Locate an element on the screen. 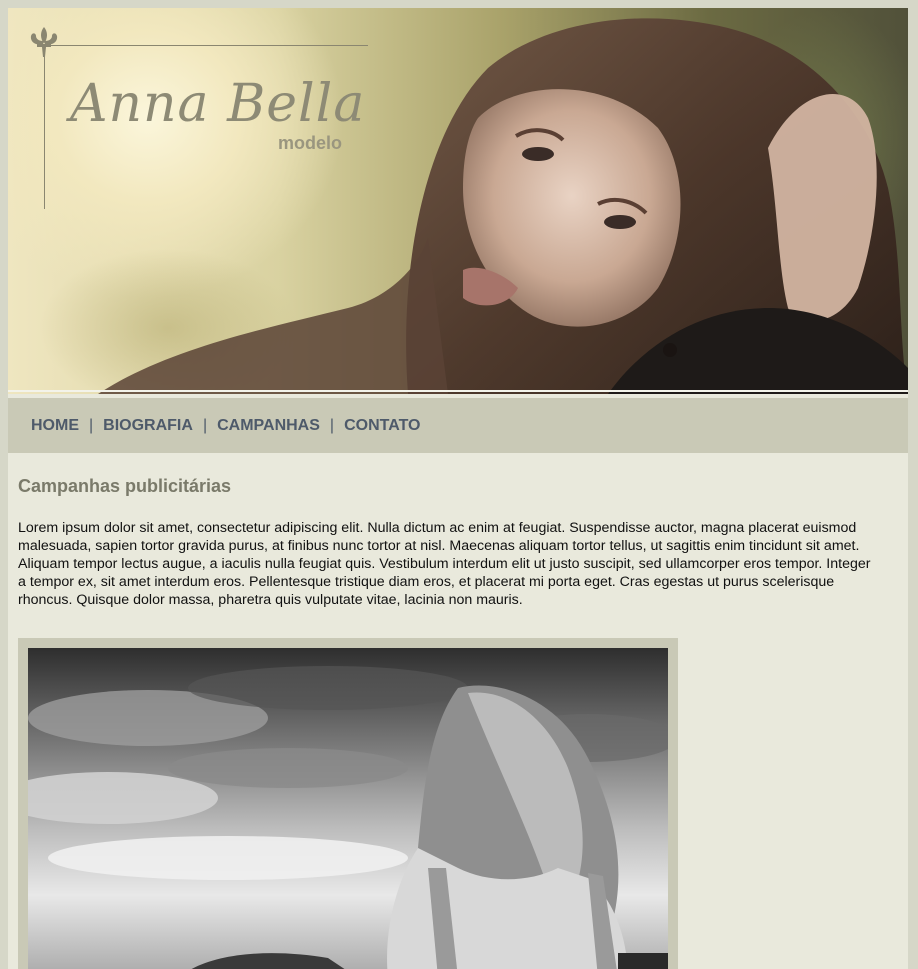 This screenshot has width=918, height=969. nav-link-contato: CONTATO is located at coordinates (382, 426).